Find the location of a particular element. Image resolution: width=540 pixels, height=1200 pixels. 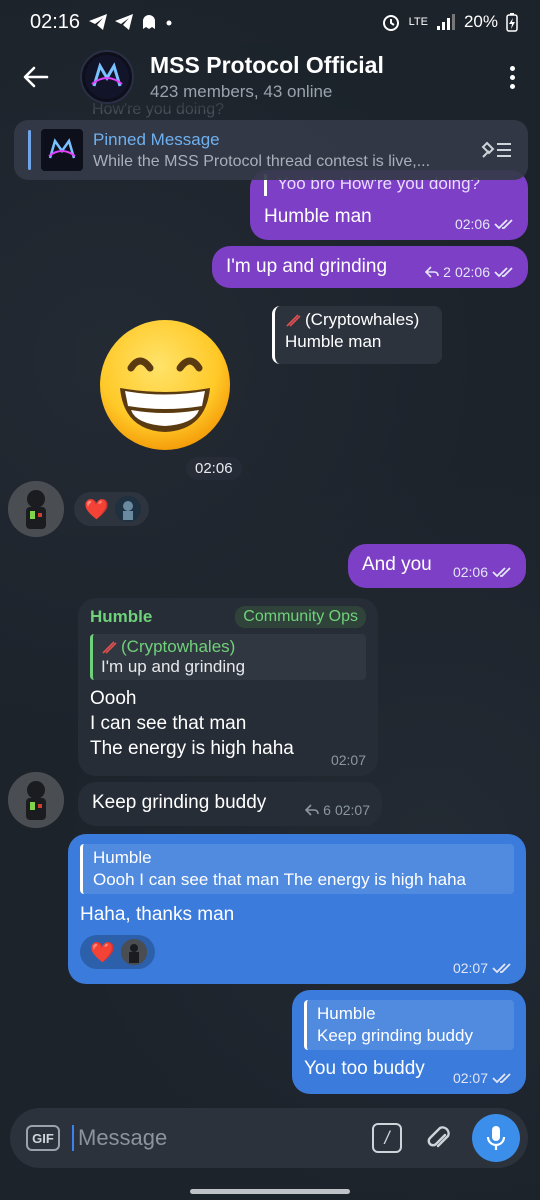

reply-context-card: (Cryptowhales) Humble man is located at coordinates (357, 335).